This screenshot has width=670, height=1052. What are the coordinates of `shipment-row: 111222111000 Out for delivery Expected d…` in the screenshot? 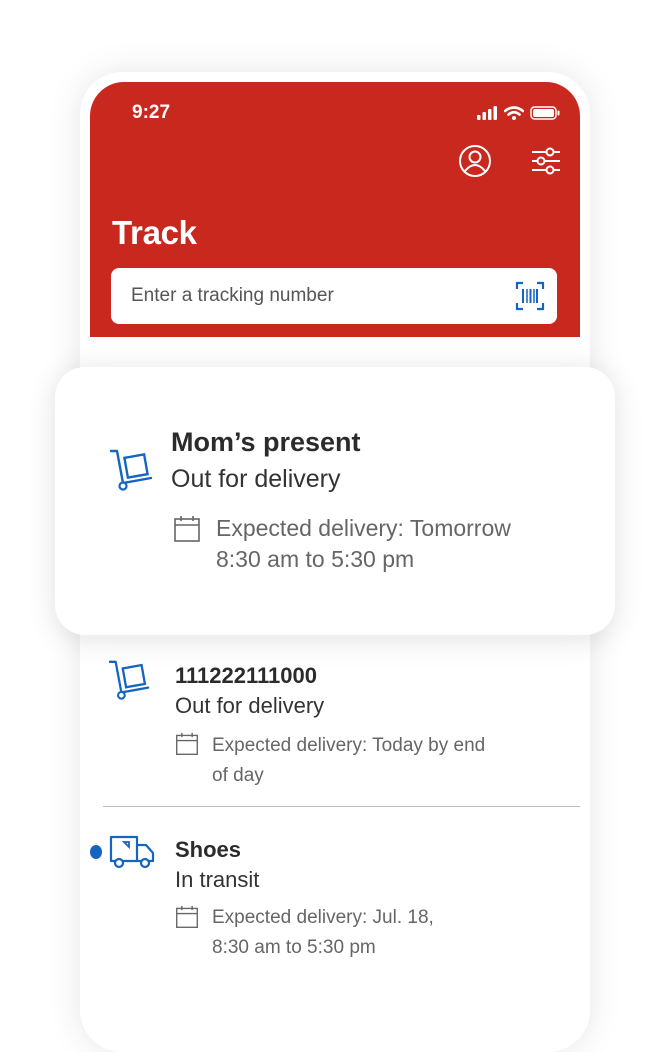 It's located at (340, 725).